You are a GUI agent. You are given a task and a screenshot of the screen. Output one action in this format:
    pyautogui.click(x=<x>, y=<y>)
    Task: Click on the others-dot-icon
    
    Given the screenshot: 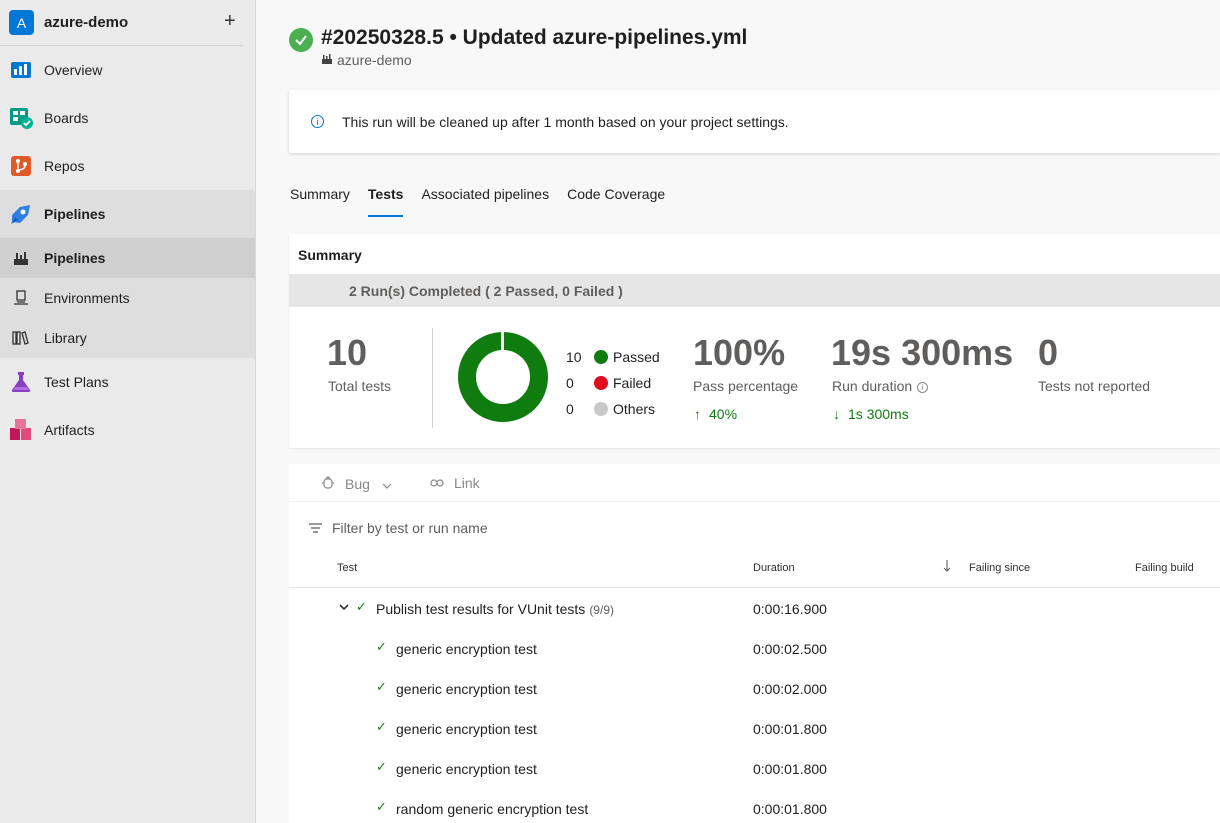 What is the action you would take?
    pyautogui.click(x=601, y=409)
    